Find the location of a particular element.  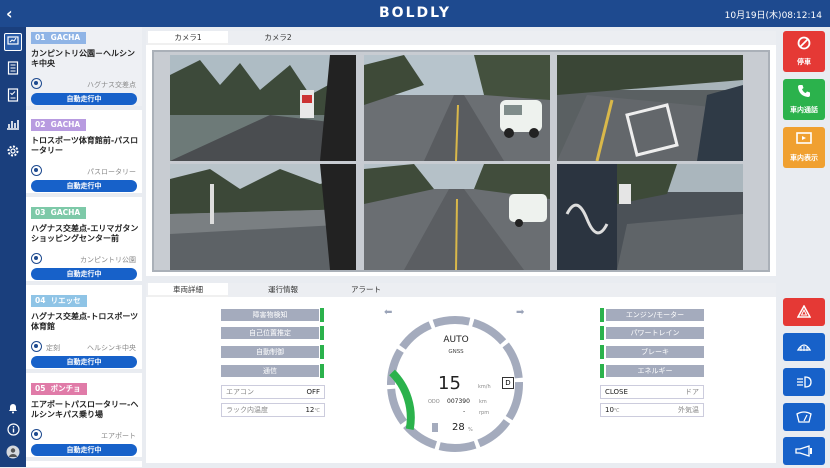

tab-operation-info: 運行情報 is located at coordinates (283, 290).